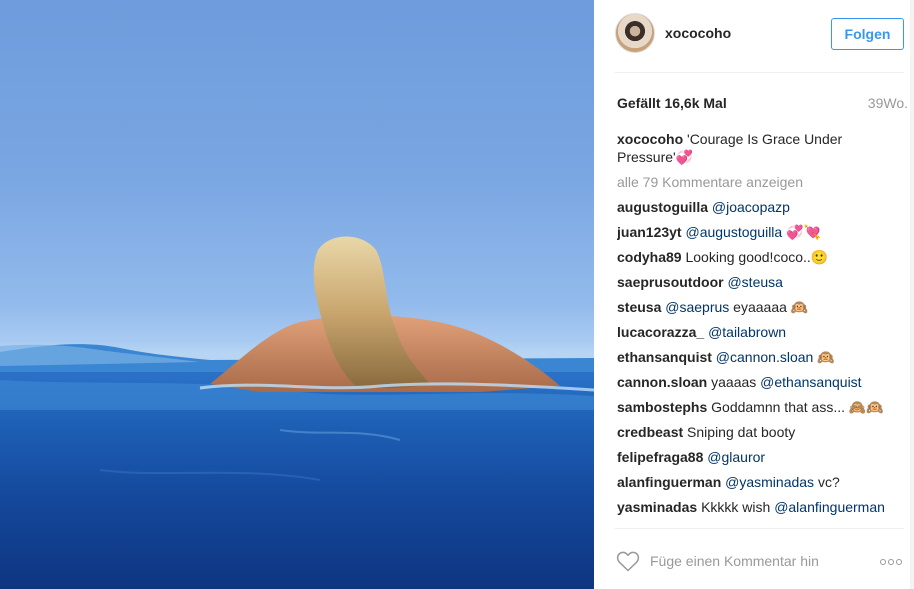 The image size is (914, 589). What do you see at coordinates (757, 182) in the screenshot?
I see `load-more-comments-link: alle 79 Kommentare anzeigen` at bounding box center [757, 182].